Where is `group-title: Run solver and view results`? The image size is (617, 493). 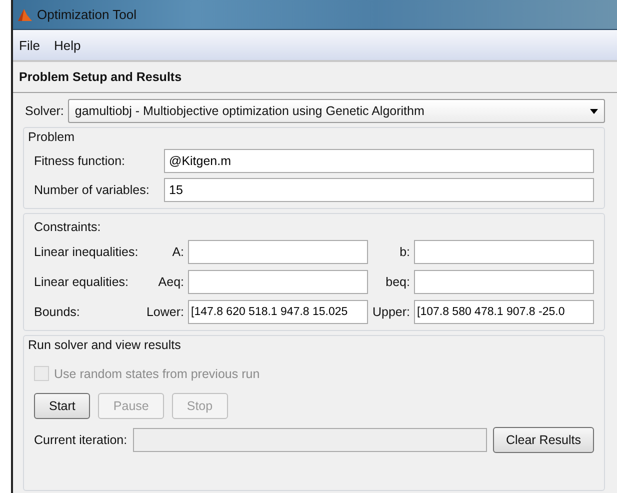 group-title: Run solver and view results is located at coordinates (105, 345).